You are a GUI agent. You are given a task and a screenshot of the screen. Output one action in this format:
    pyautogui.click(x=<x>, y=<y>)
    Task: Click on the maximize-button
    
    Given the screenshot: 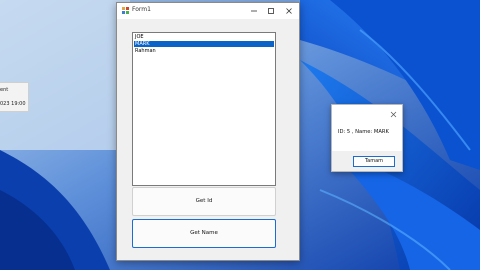 What is the action you would take?
    pyautogui.click(x=271, y=11)
    